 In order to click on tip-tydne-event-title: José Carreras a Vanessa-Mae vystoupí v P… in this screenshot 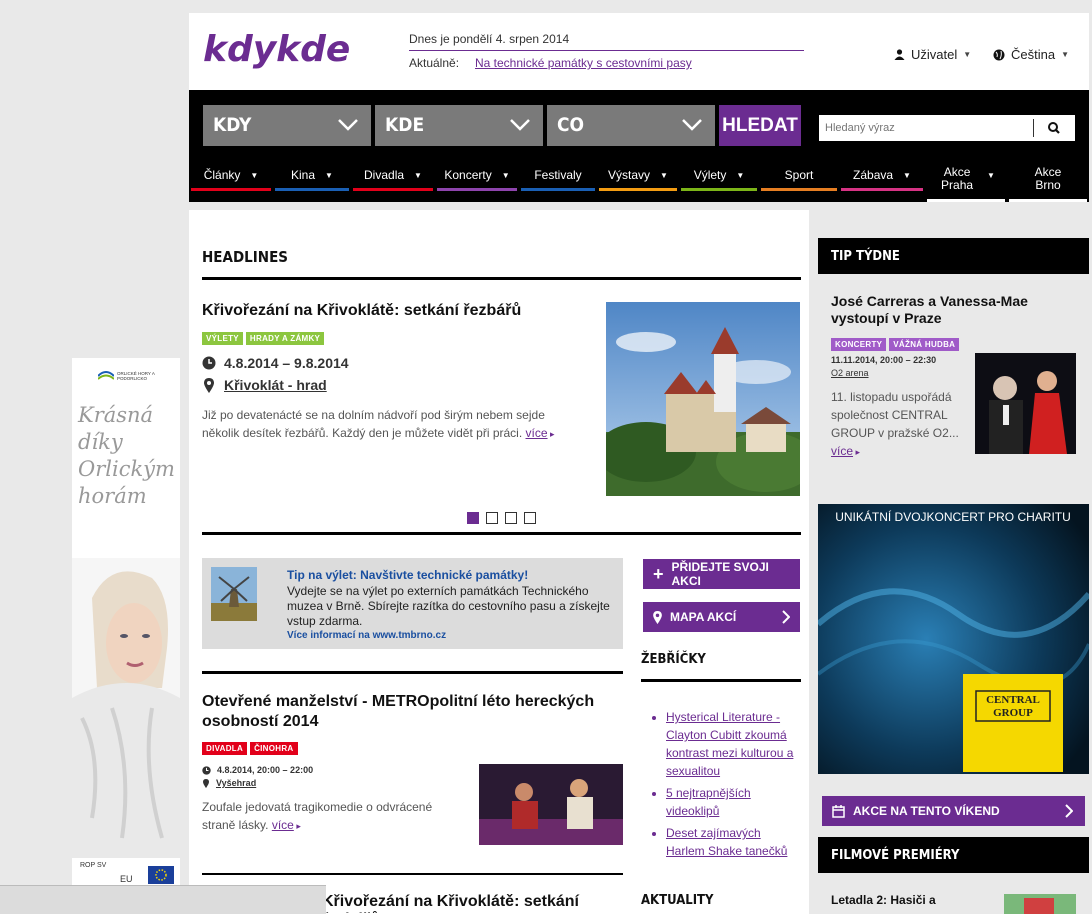, I will do `click(946, 310)`.